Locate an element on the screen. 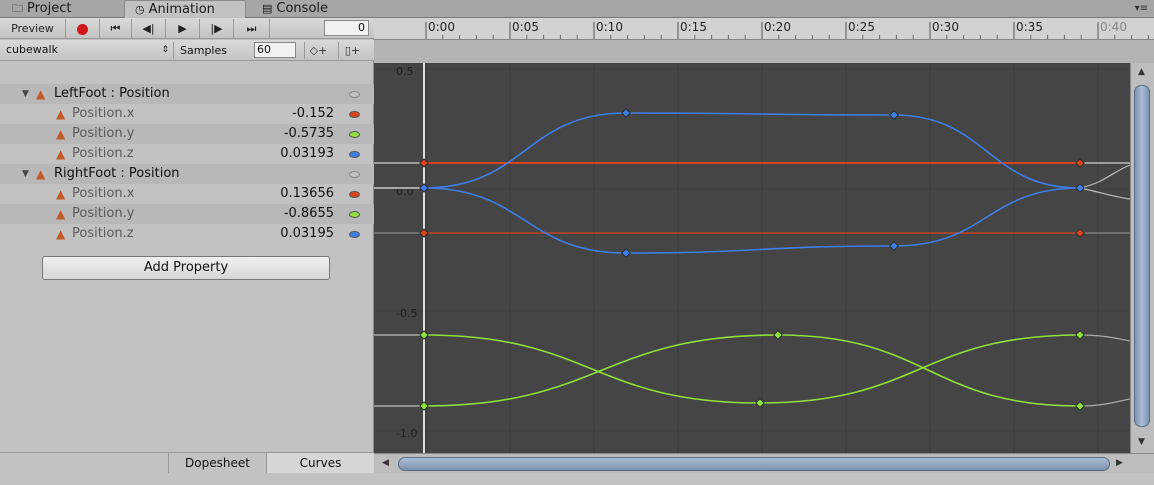 This screenshot has height=485, width=1154. tab-console: ▤ Console is located at coordinates (307, 9).